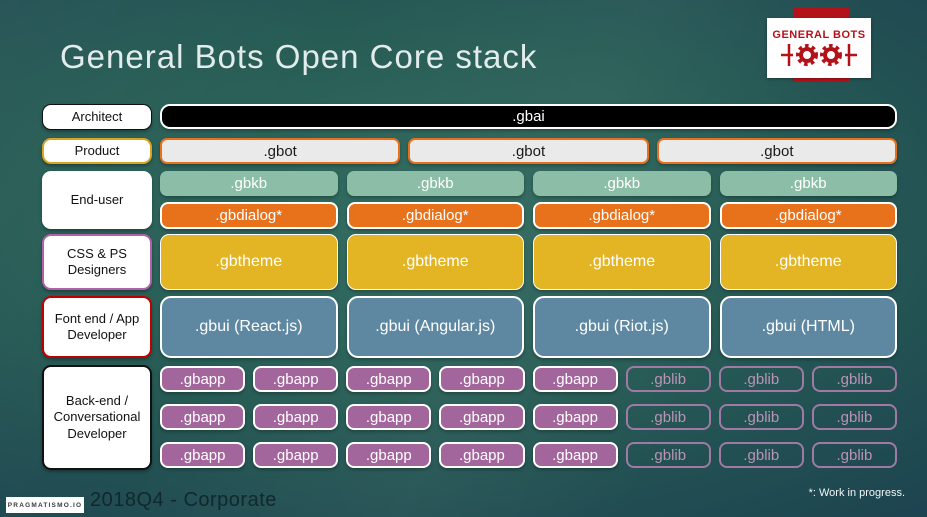  I want to click on role-label-architect: Architect, so click(97, 117).